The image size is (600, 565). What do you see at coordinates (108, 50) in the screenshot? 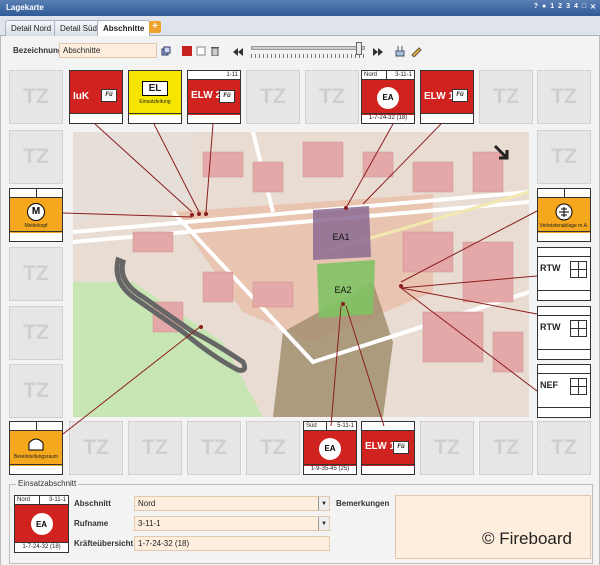
I see `bezeichnung-input: Abschnitte` at bounding box center [108, 50].